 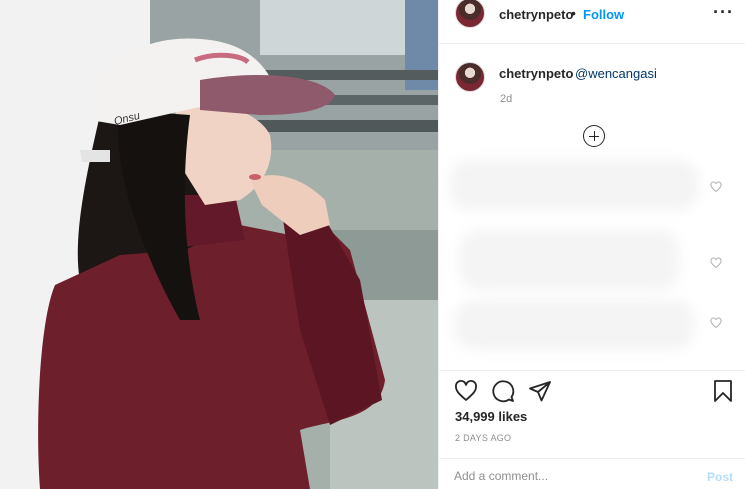 What do you see at coordinates (723, 12) in the screenshot?
I see `more-options-icon: ···` at bounding box center [723, 12].